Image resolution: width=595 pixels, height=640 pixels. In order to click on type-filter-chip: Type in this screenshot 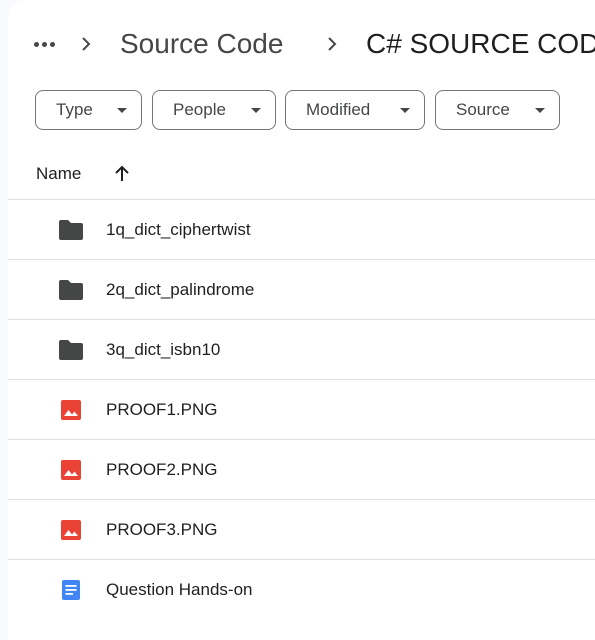, I will do `click(88, 110)`.